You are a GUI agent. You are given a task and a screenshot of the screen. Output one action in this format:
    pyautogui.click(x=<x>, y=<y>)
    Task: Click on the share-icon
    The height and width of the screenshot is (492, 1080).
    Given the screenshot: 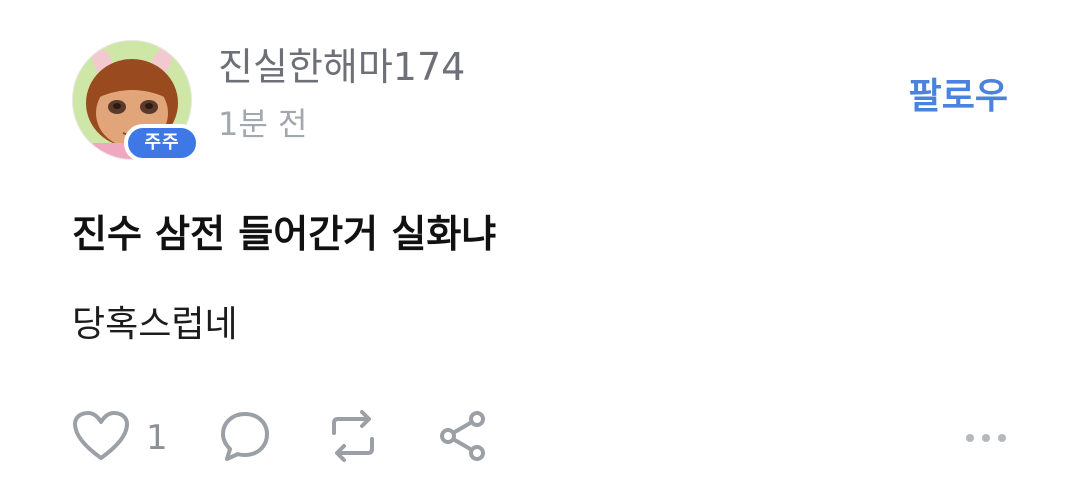 What is the action you would take?
    pyautogui.click(x=463, y=438)
    